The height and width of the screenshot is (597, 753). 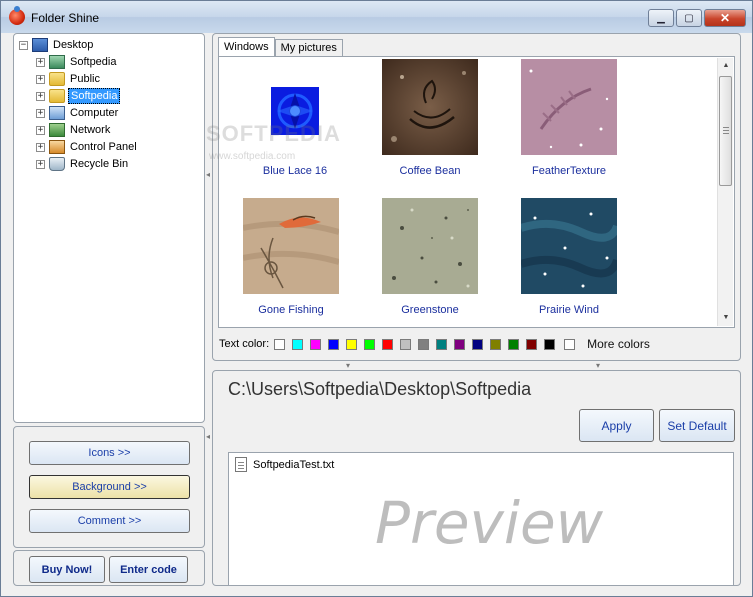 What do you see at coordinates (308, 47) in the screenshot?
I see `tab-my-pictures: My pictures` at bounding box center [308, 47].